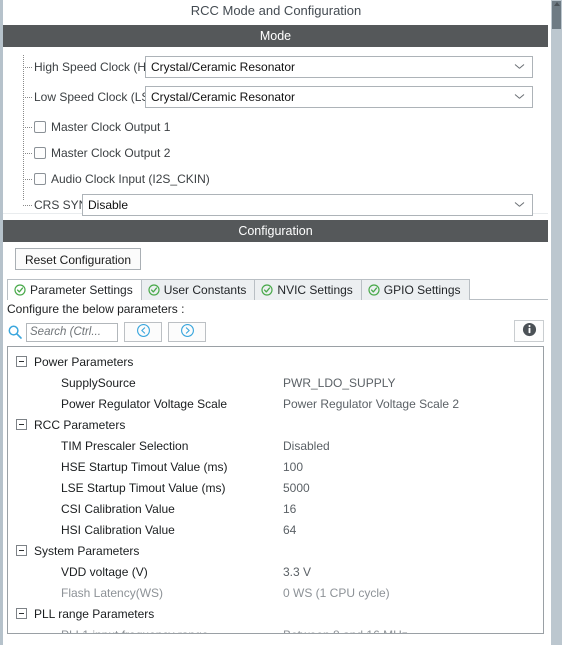 The width and height of the screenshot is (562, 645). Describe the element at coordinates (118, 508) in the screenshot. I see `param-name: CSI Calibration Value` at that location.